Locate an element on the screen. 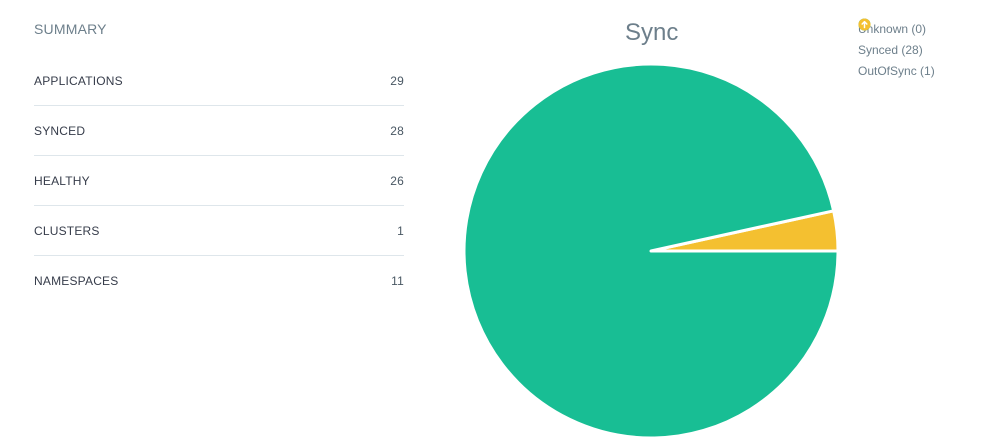 This screenshot has width=981, height=447. summary-row-label: APPLICATIONS is located at coordinates (78, 80).